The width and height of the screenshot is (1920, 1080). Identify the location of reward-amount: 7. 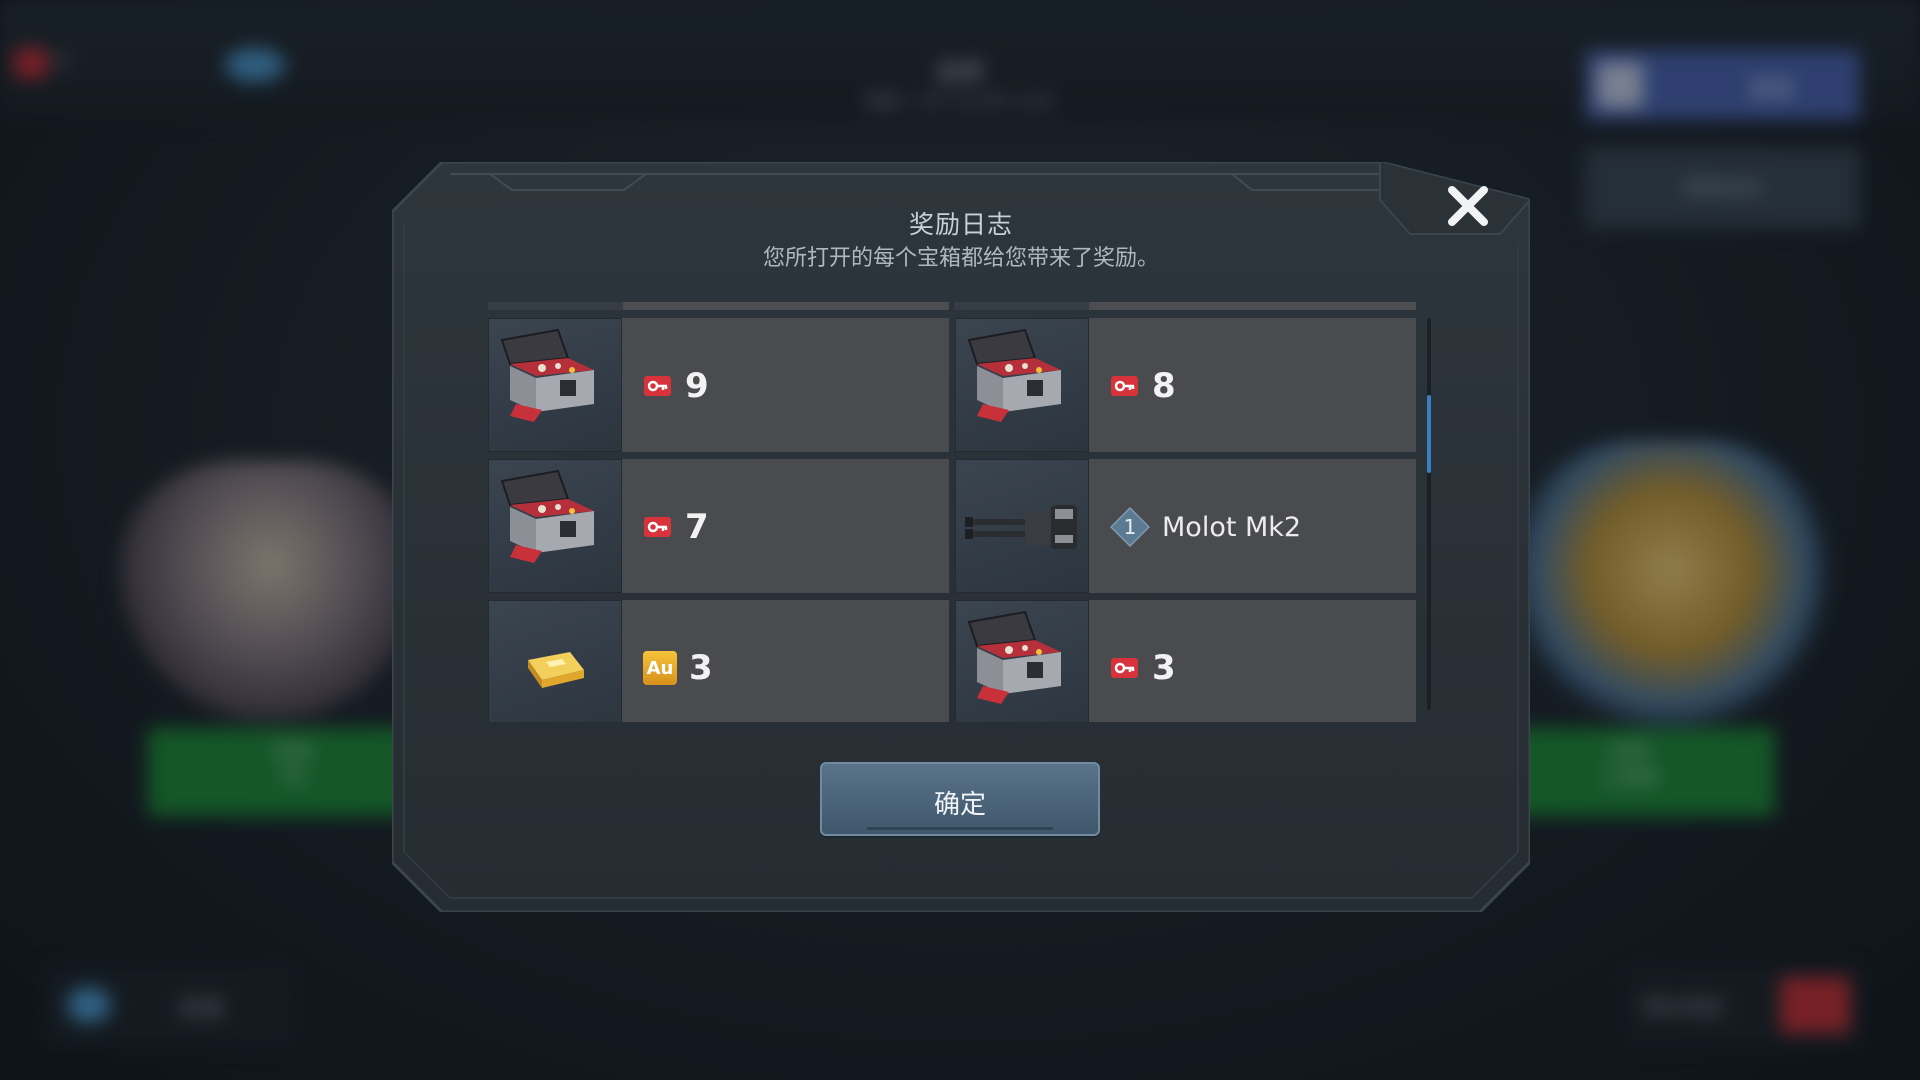
(676, 527).